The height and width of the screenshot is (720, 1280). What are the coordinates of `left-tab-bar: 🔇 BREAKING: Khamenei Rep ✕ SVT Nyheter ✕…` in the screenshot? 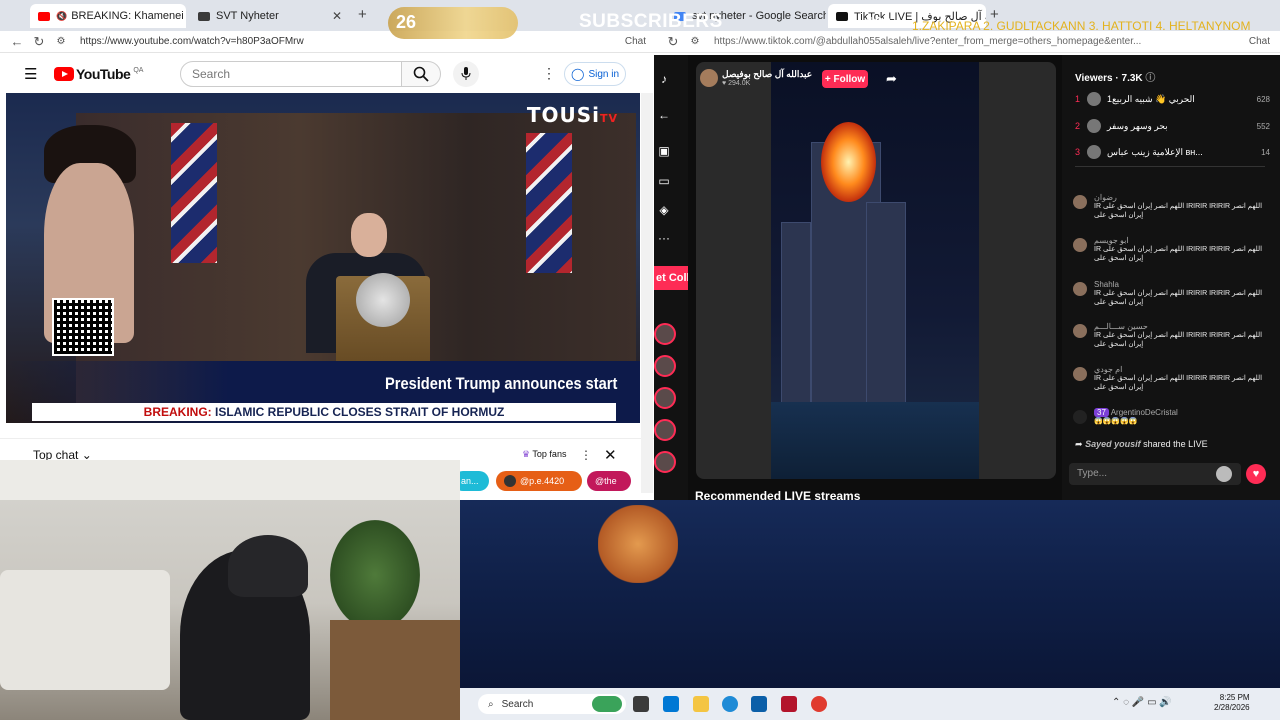 It's located at (327, 15).